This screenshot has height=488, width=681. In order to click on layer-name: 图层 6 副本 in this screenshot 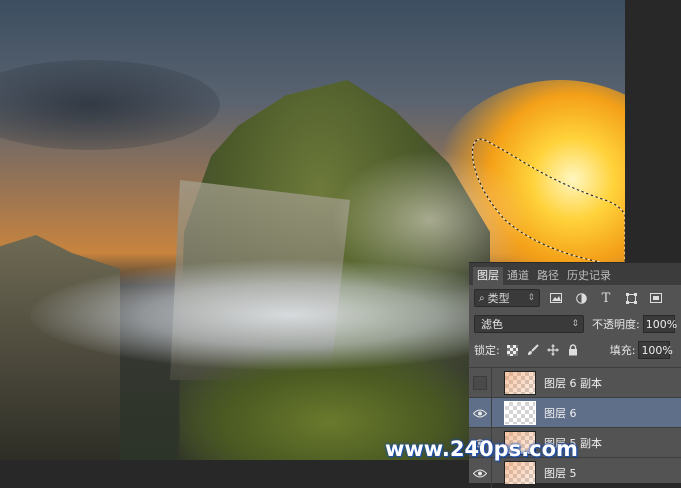, I will do `click(573, 383)`.